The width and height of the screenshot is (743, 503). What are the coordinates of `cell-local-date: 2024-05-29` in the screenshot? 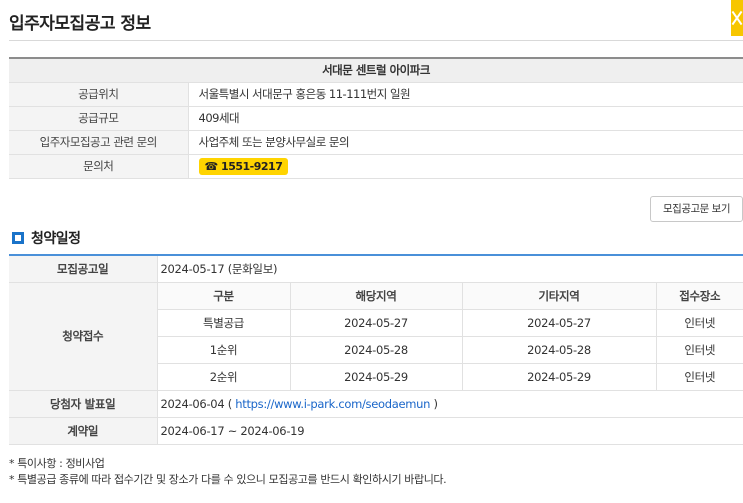 It's located at (376, 377).